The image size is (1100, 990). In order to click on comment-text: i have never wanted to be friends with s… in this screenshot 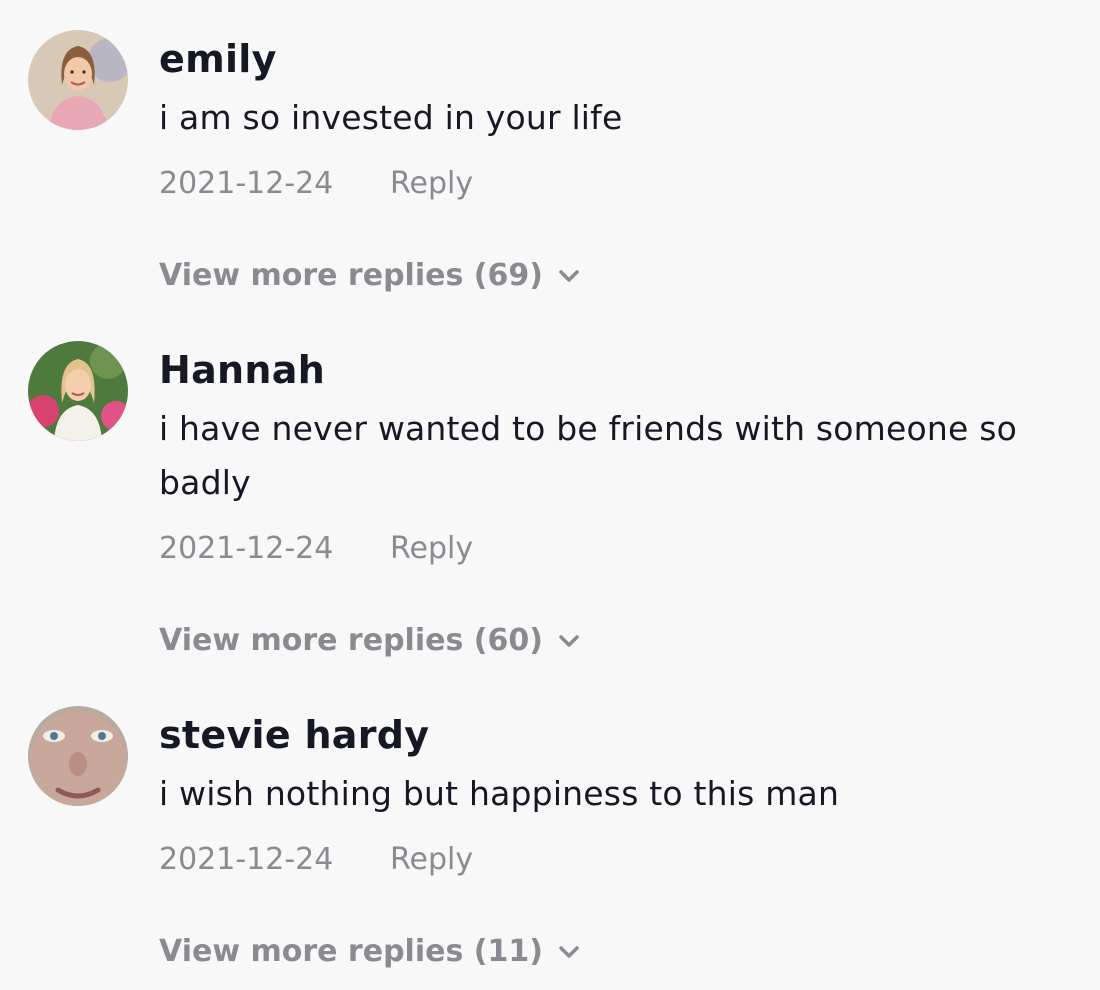, I will do `click(588, 455)`.